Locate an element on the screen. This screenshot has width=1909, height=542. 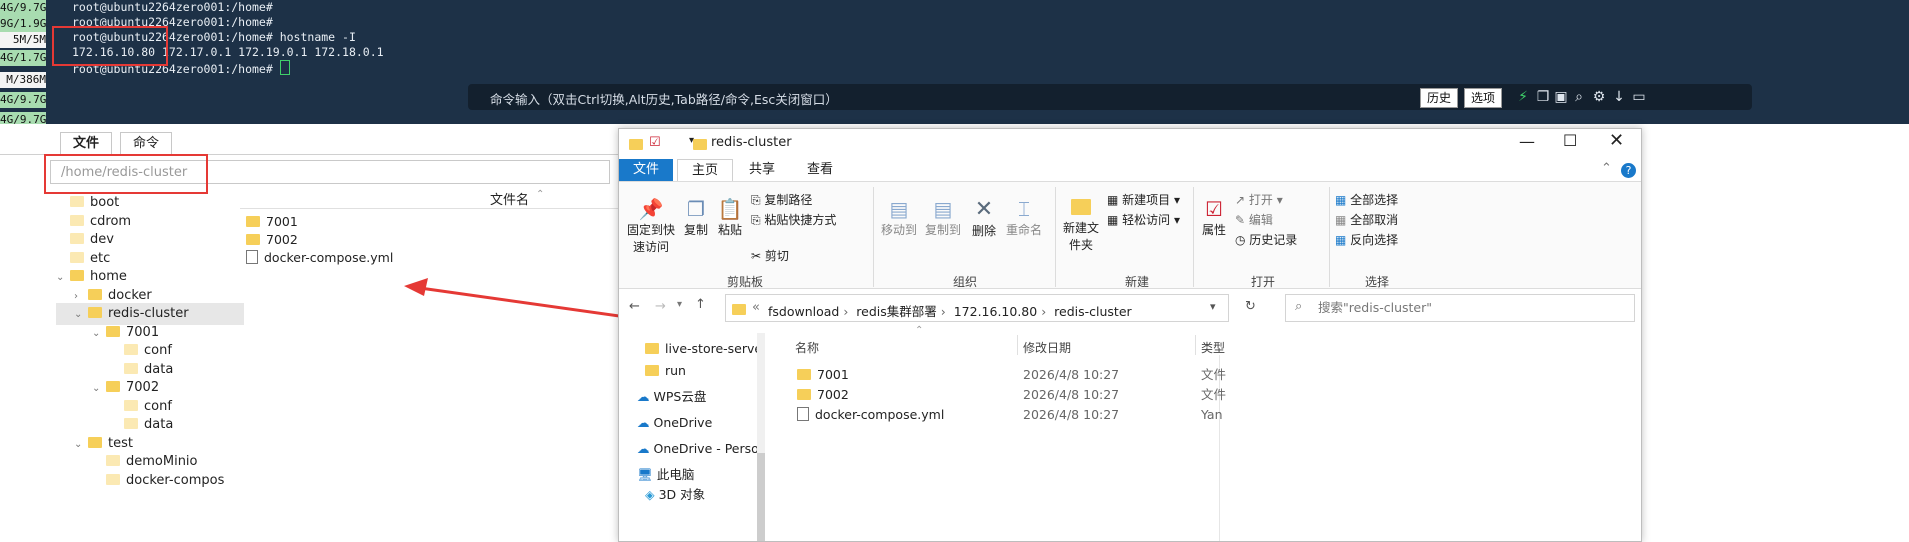
open-button: ↗ 打开 ▾ is located at coordinates (1259, 199).